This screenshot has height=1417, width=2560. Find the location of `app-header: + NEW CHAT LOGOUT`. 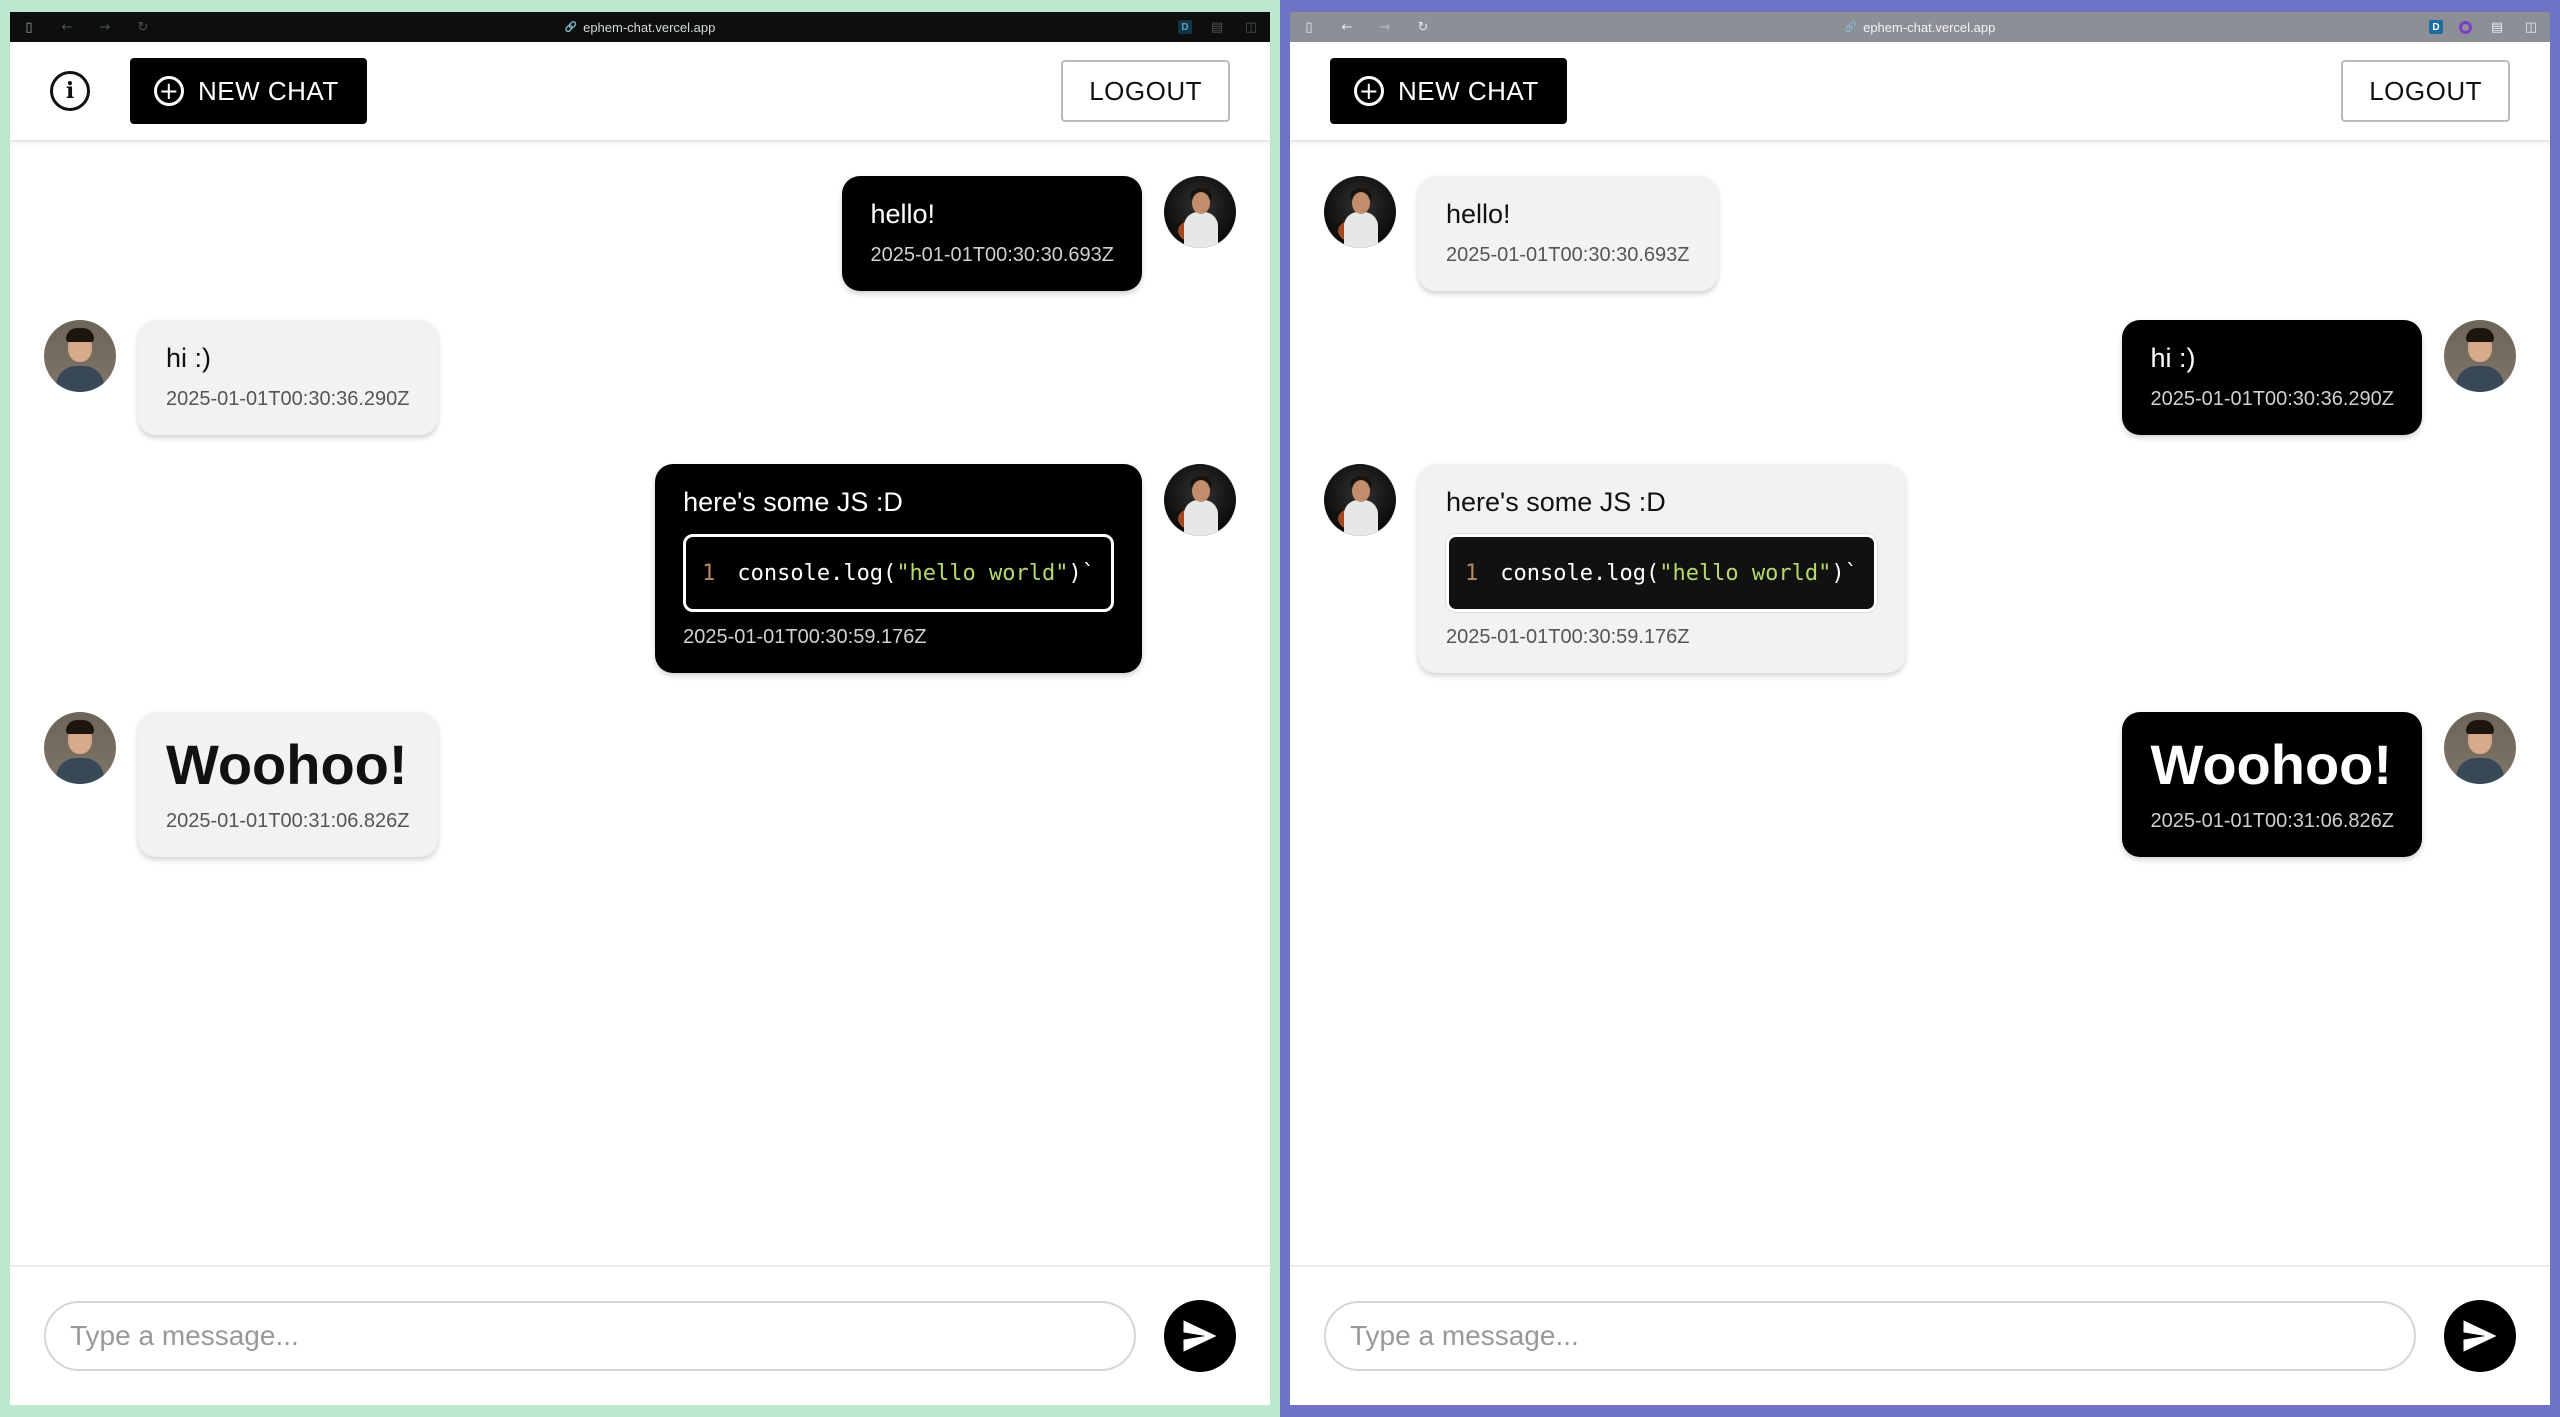

app-header: + NEW CHAT LOGOUT is located at coordinates (1920, 92).